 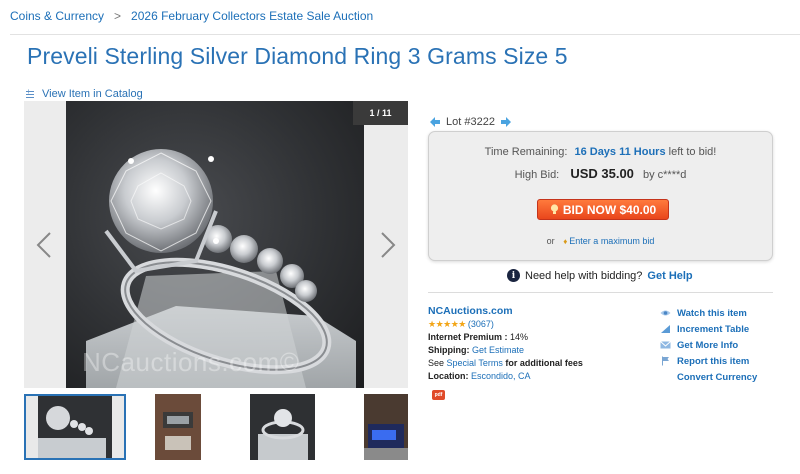 I want to click on thumbnail-4-image, so click(x=386, y=427).